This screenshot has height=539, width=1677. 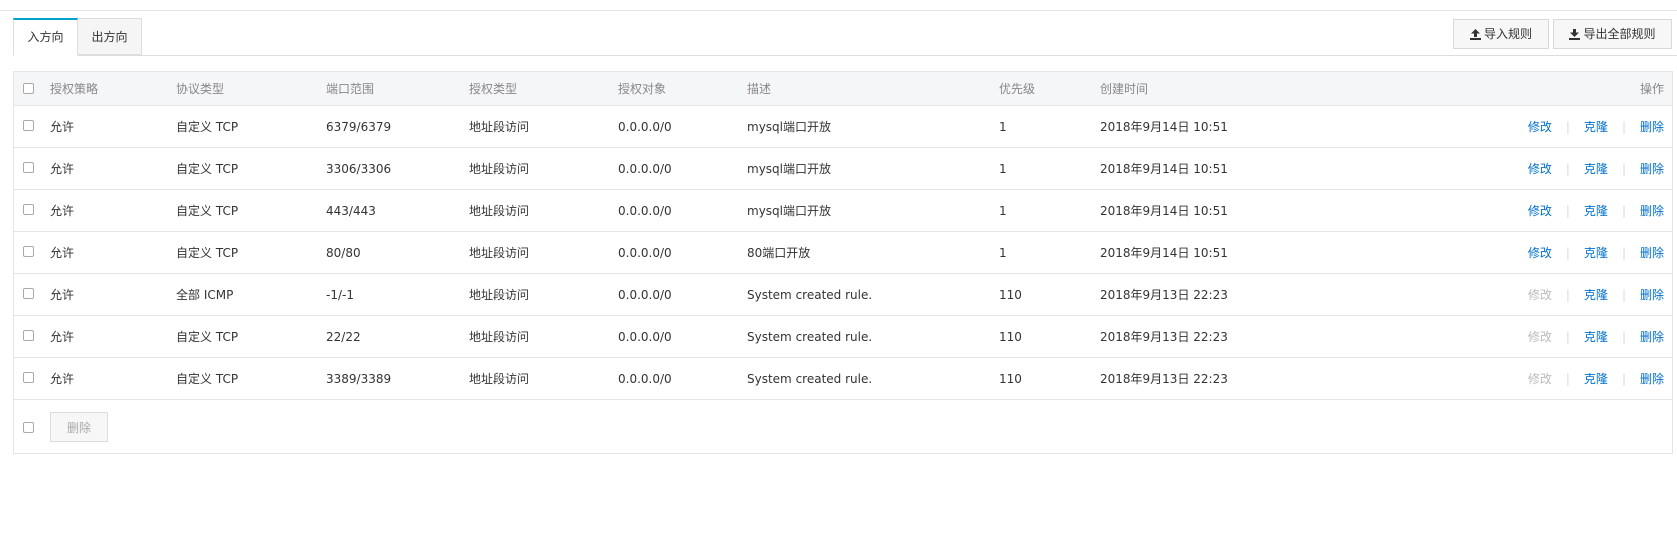 What do you see at coordinates (79, 427) in the screenshot?
I see `batch-delete-button: 删除` at bounding box center [79, 427].